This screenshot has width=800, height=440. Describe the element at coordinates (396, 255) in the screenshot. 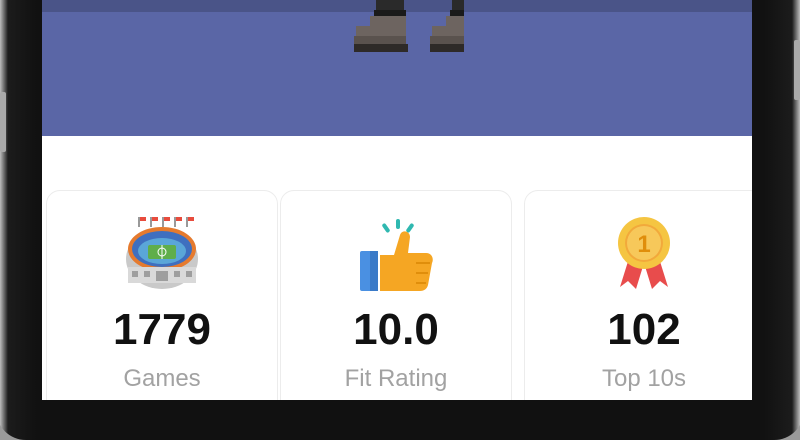

I see `thumbs-up-icon` at that location.